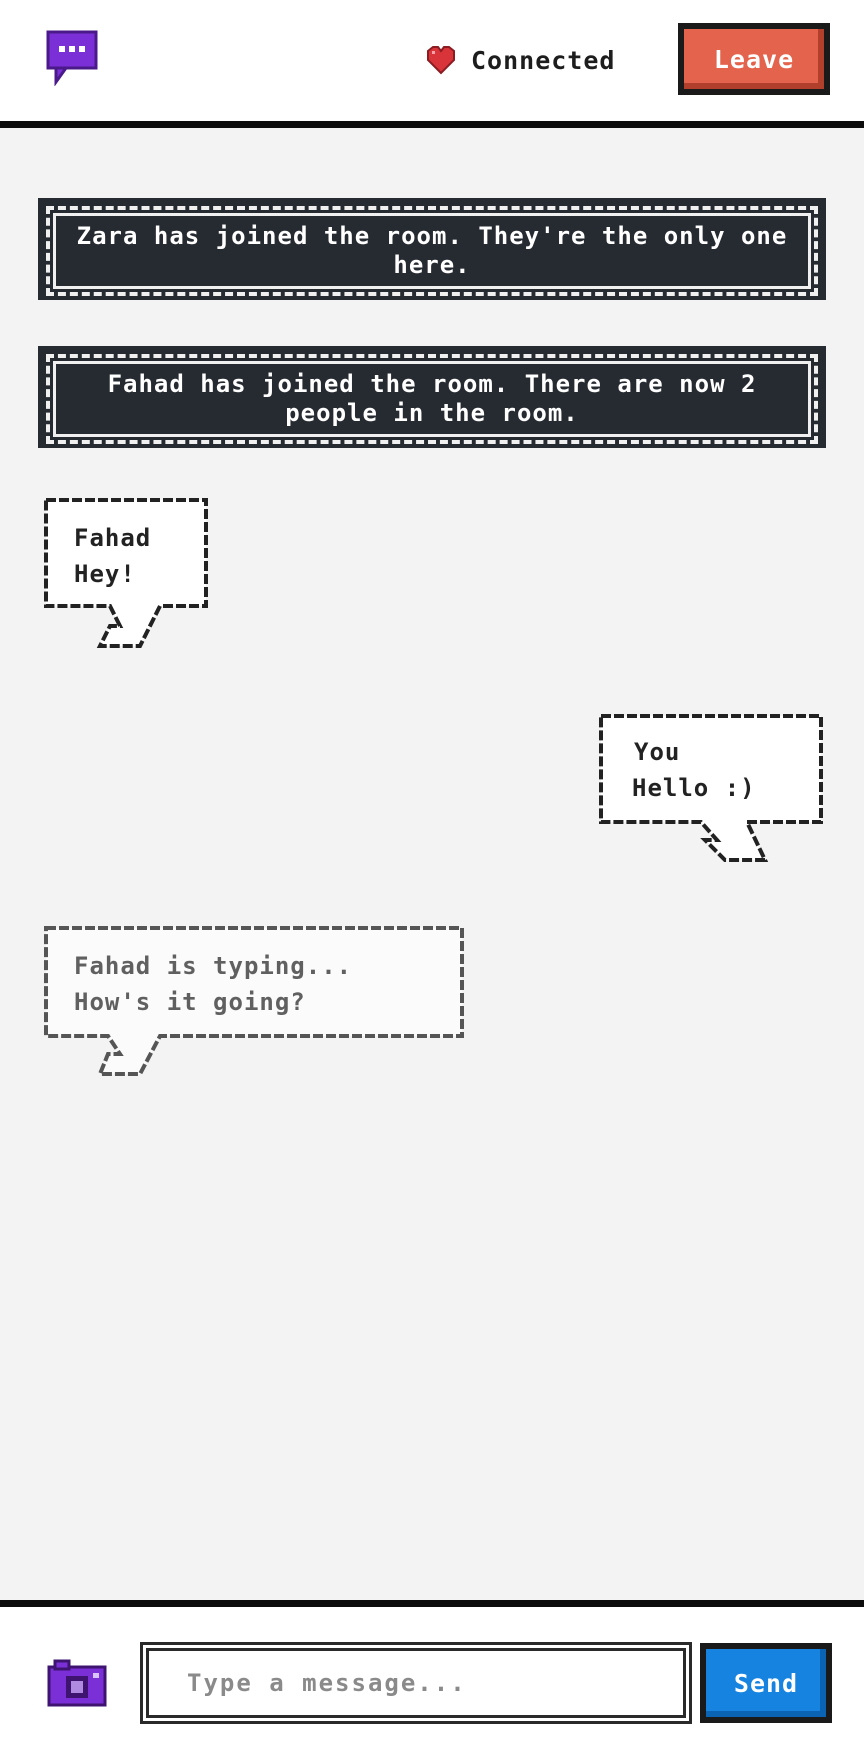 The height and width of the screenshot is (1763, 864). I want to click on send-button-label: Send, so click(766, 1683).